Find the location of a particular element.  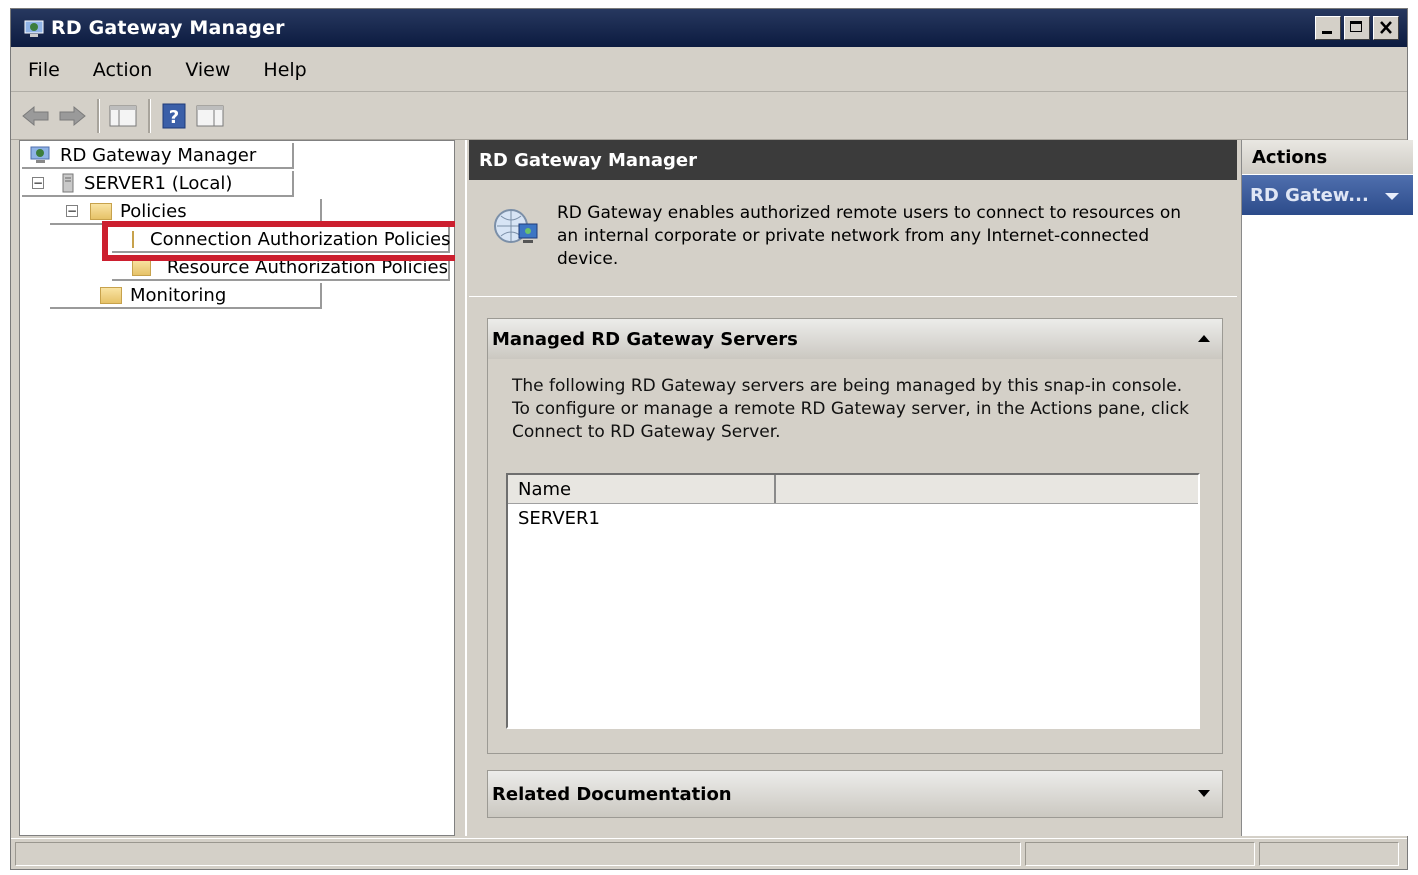

back-button is located at coordinates (36, 116).